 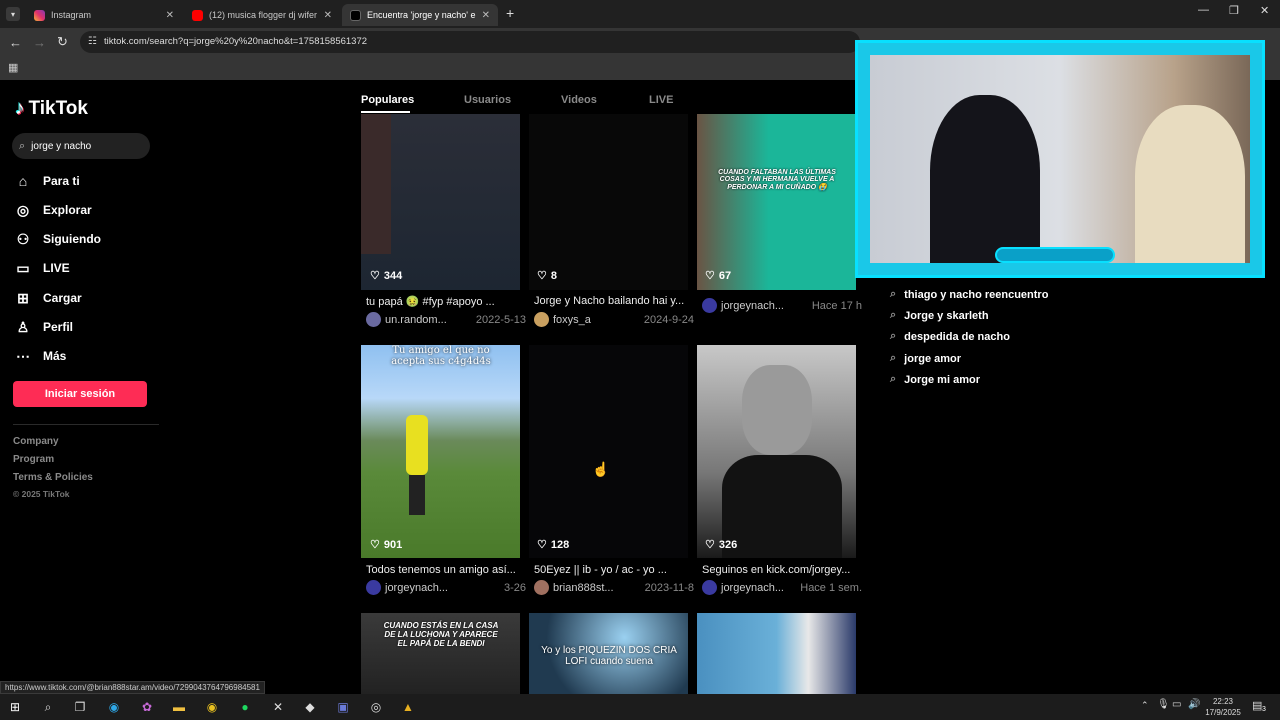 What do you see at coordinates (560, 544) in the screenshot?
I see `likes-value: 128` at bounding box center [560, 544].